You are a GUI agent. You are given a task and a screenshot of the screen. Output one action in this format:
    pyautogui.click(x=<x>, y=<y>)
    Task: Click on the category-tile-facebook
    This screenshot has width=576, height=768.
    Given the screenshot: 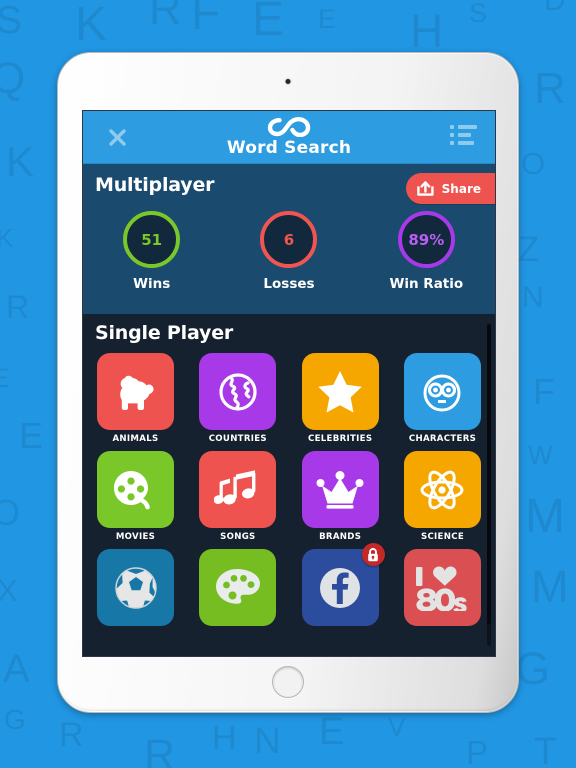 What is the action you would take?
    pyautogui.click(x=343, y=584)
    